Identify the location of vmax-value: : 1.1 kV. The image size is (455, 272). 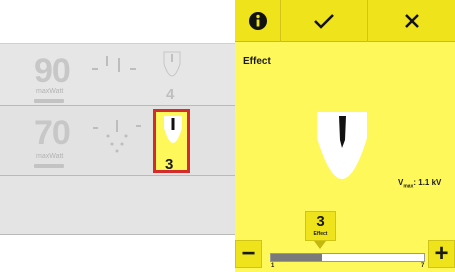
(427, 182).